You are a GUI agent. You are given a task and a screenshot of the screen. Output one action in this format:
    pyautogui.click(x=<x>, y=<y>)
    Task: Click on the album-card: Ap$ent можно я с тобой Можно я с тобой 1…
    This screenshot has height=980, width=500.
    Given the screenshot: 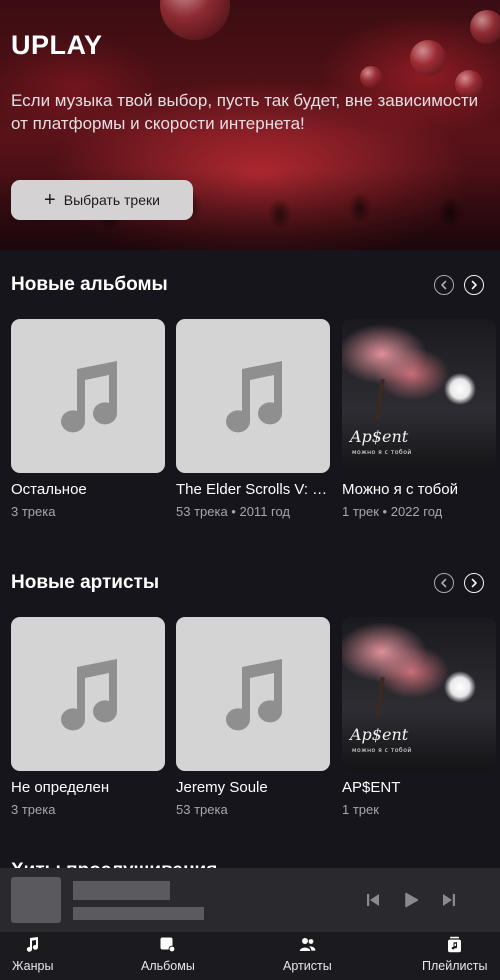 What is the action you would take?
    pyautogui.click(x=419, y=419)
    